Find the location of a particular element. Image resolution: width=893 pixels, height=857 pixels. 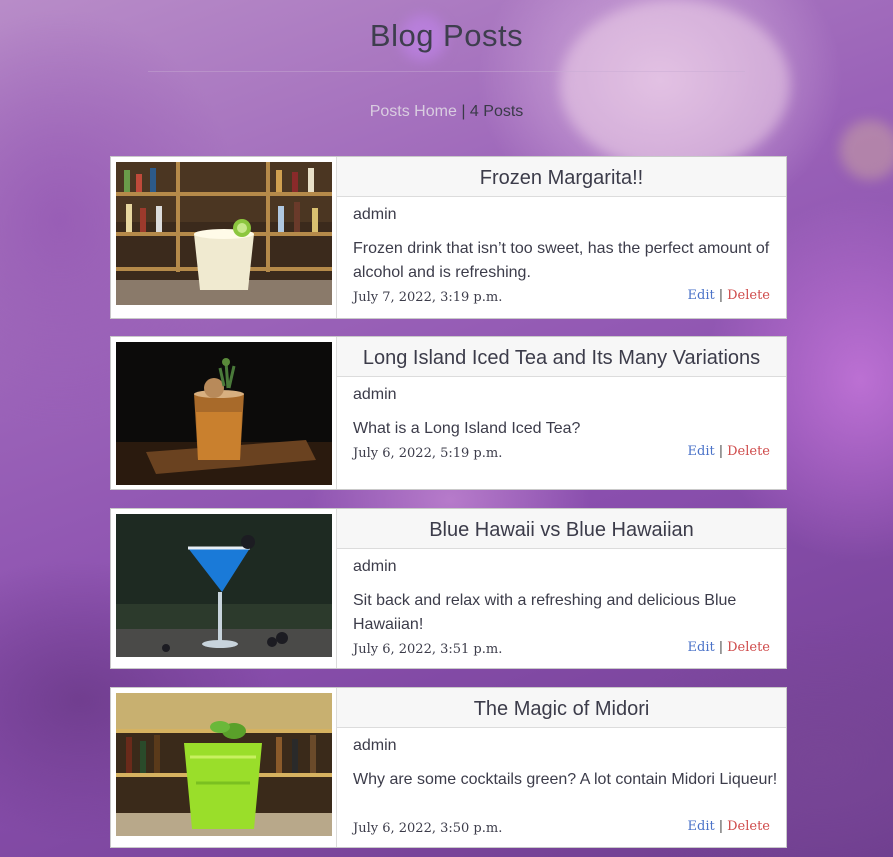

post-title-link: Frozen Margarita!! is located at coordinates (561, 178).